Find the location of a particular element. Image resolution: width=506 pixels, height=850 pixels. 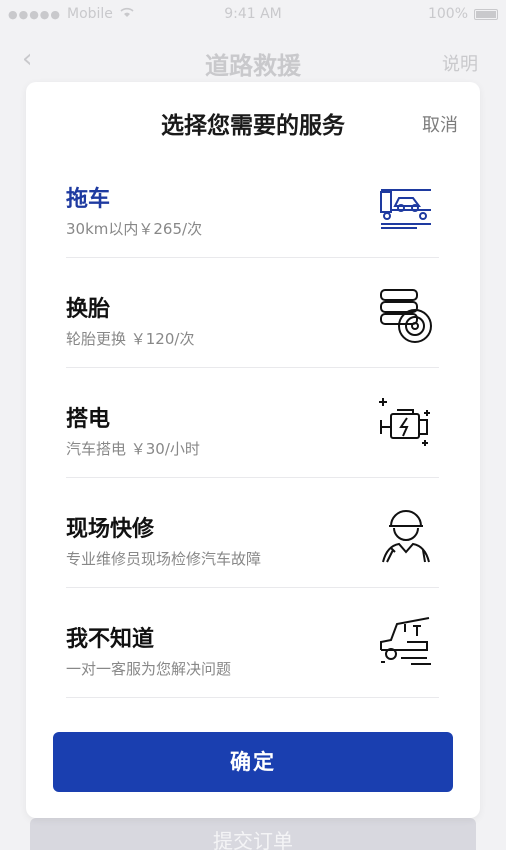

service-item-tow: 拖车 30km以内￥265/次 is located at coordinates (252, 203).